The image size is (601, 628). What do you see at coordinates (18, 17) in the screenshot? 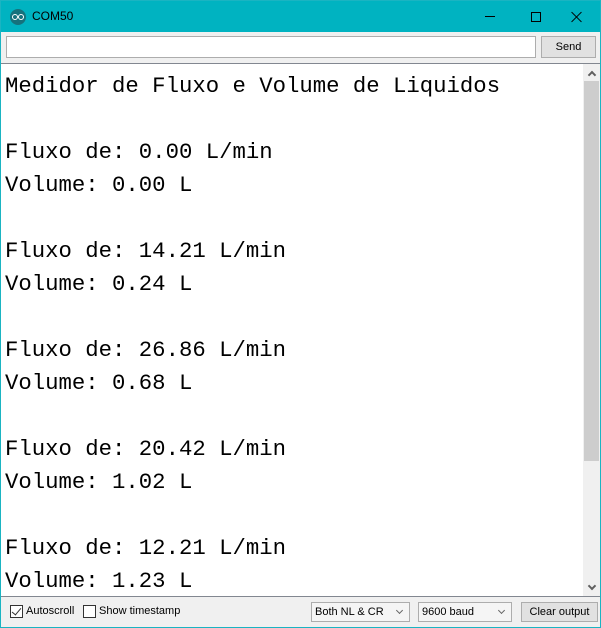
I see `arduino-icon` at bounding box center [18, 17].